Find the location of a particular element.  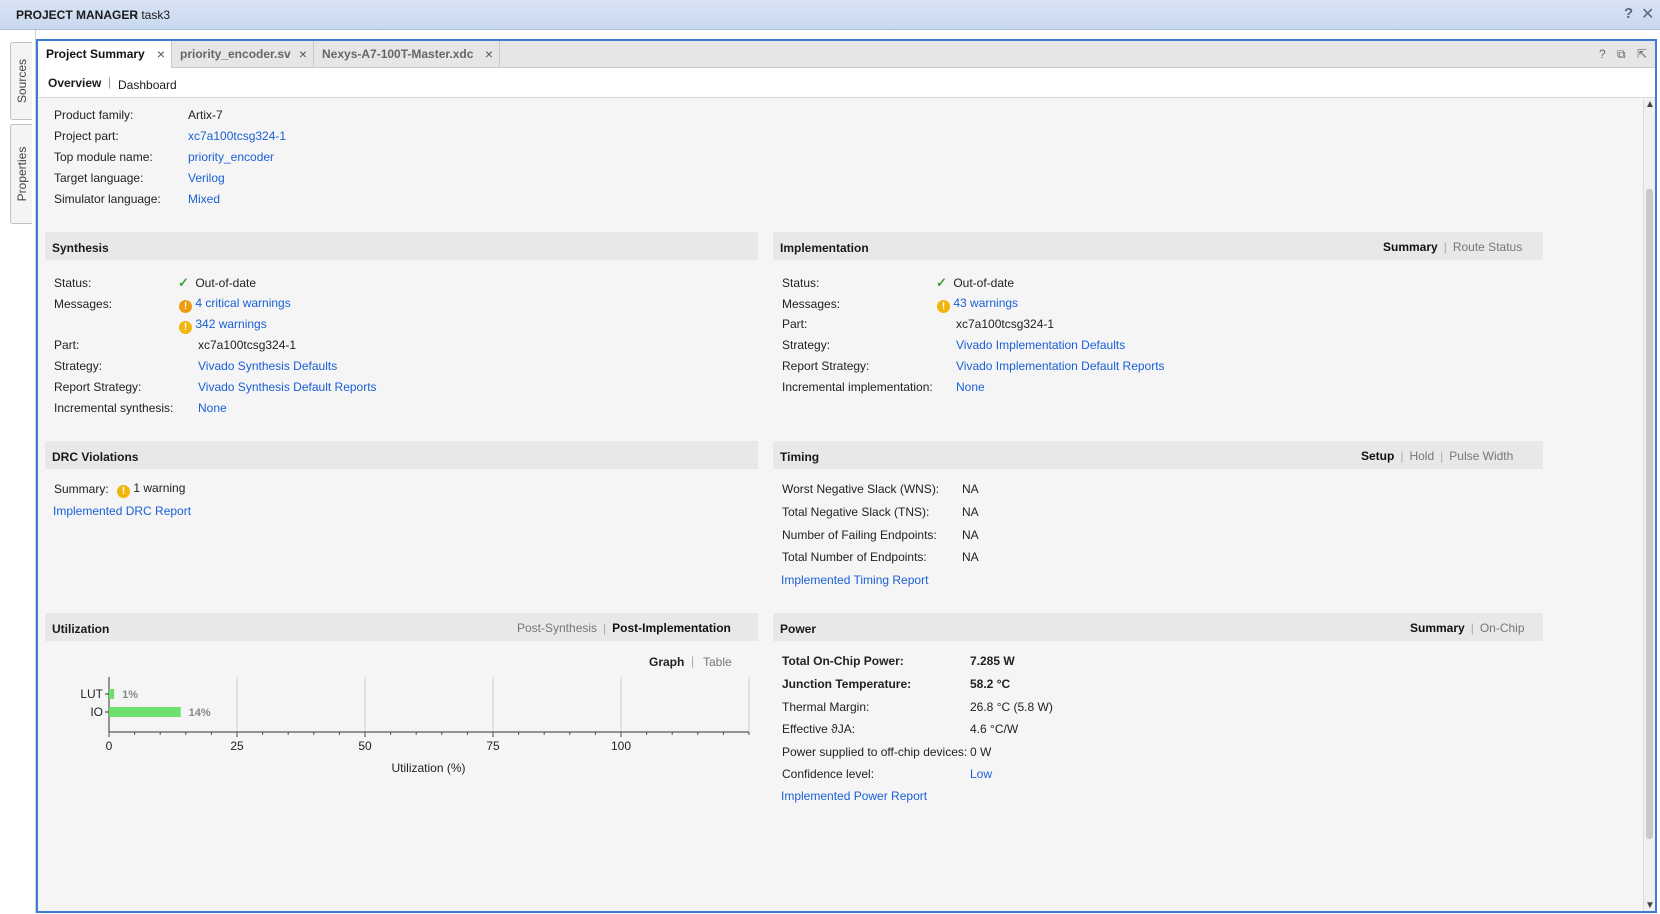

wns-value: NA is located at coordinates (970, 489).